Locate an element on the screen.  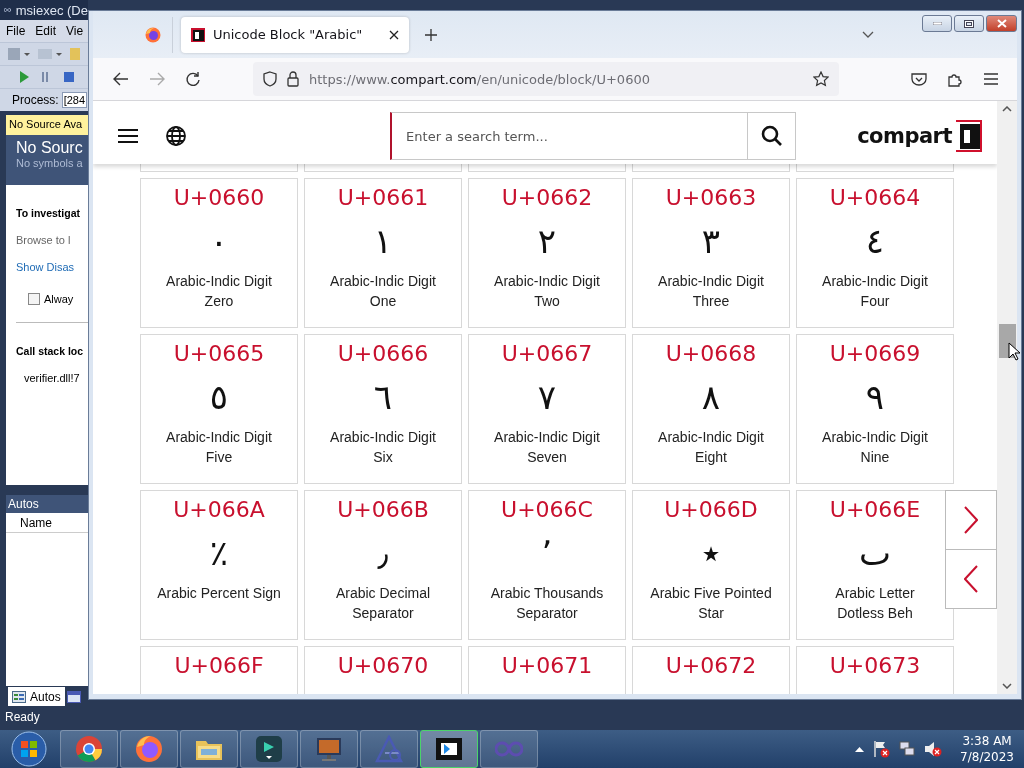
close-icon is located at coordinates (1001, 23).